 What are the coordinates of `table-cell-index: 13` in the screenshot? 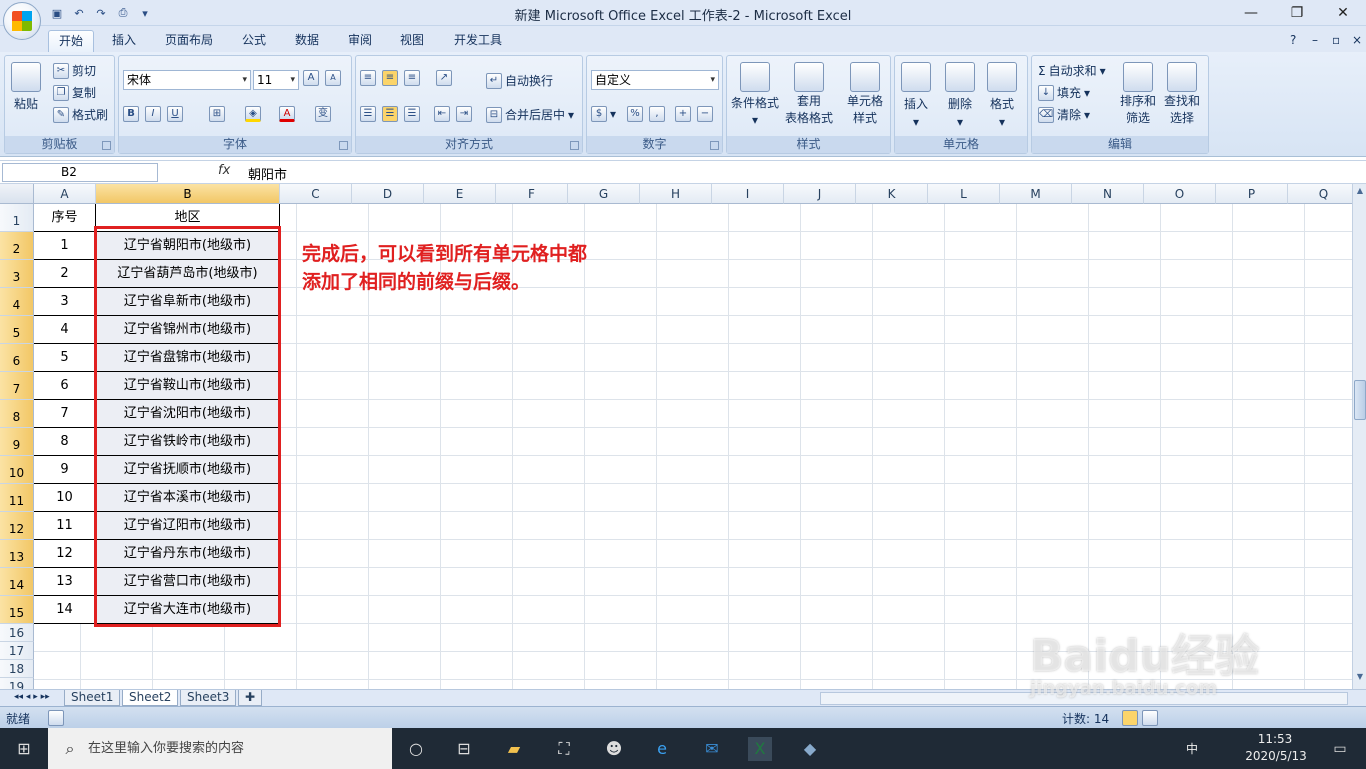 It's located at (65, 582).